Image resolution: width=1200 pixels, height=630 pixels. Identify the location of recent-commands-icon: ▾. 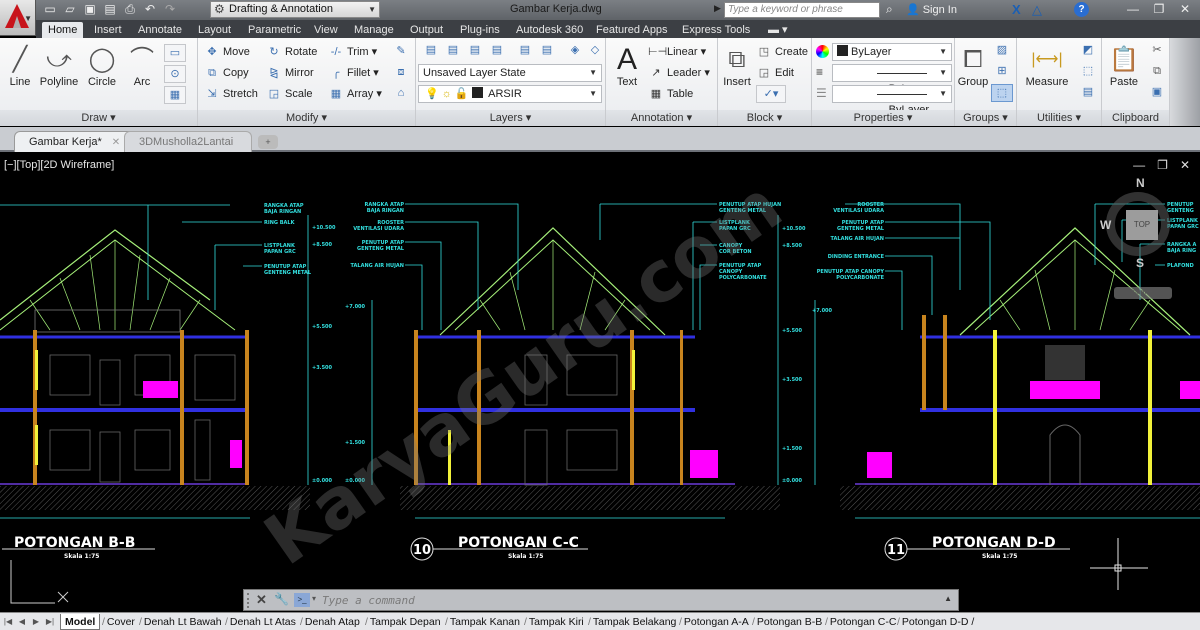
(314, 598).